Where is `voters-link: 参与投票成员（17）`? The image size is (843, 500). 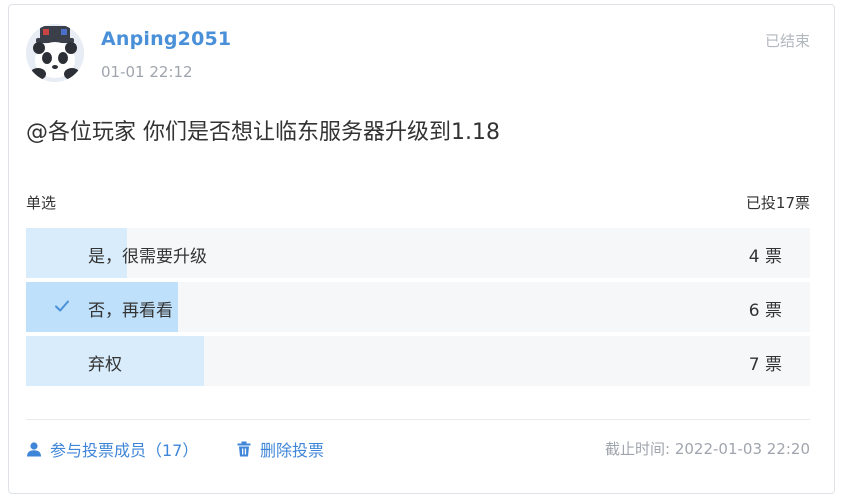 voters-link: 参与投票成员（17） is located at coordinates (112, 449).